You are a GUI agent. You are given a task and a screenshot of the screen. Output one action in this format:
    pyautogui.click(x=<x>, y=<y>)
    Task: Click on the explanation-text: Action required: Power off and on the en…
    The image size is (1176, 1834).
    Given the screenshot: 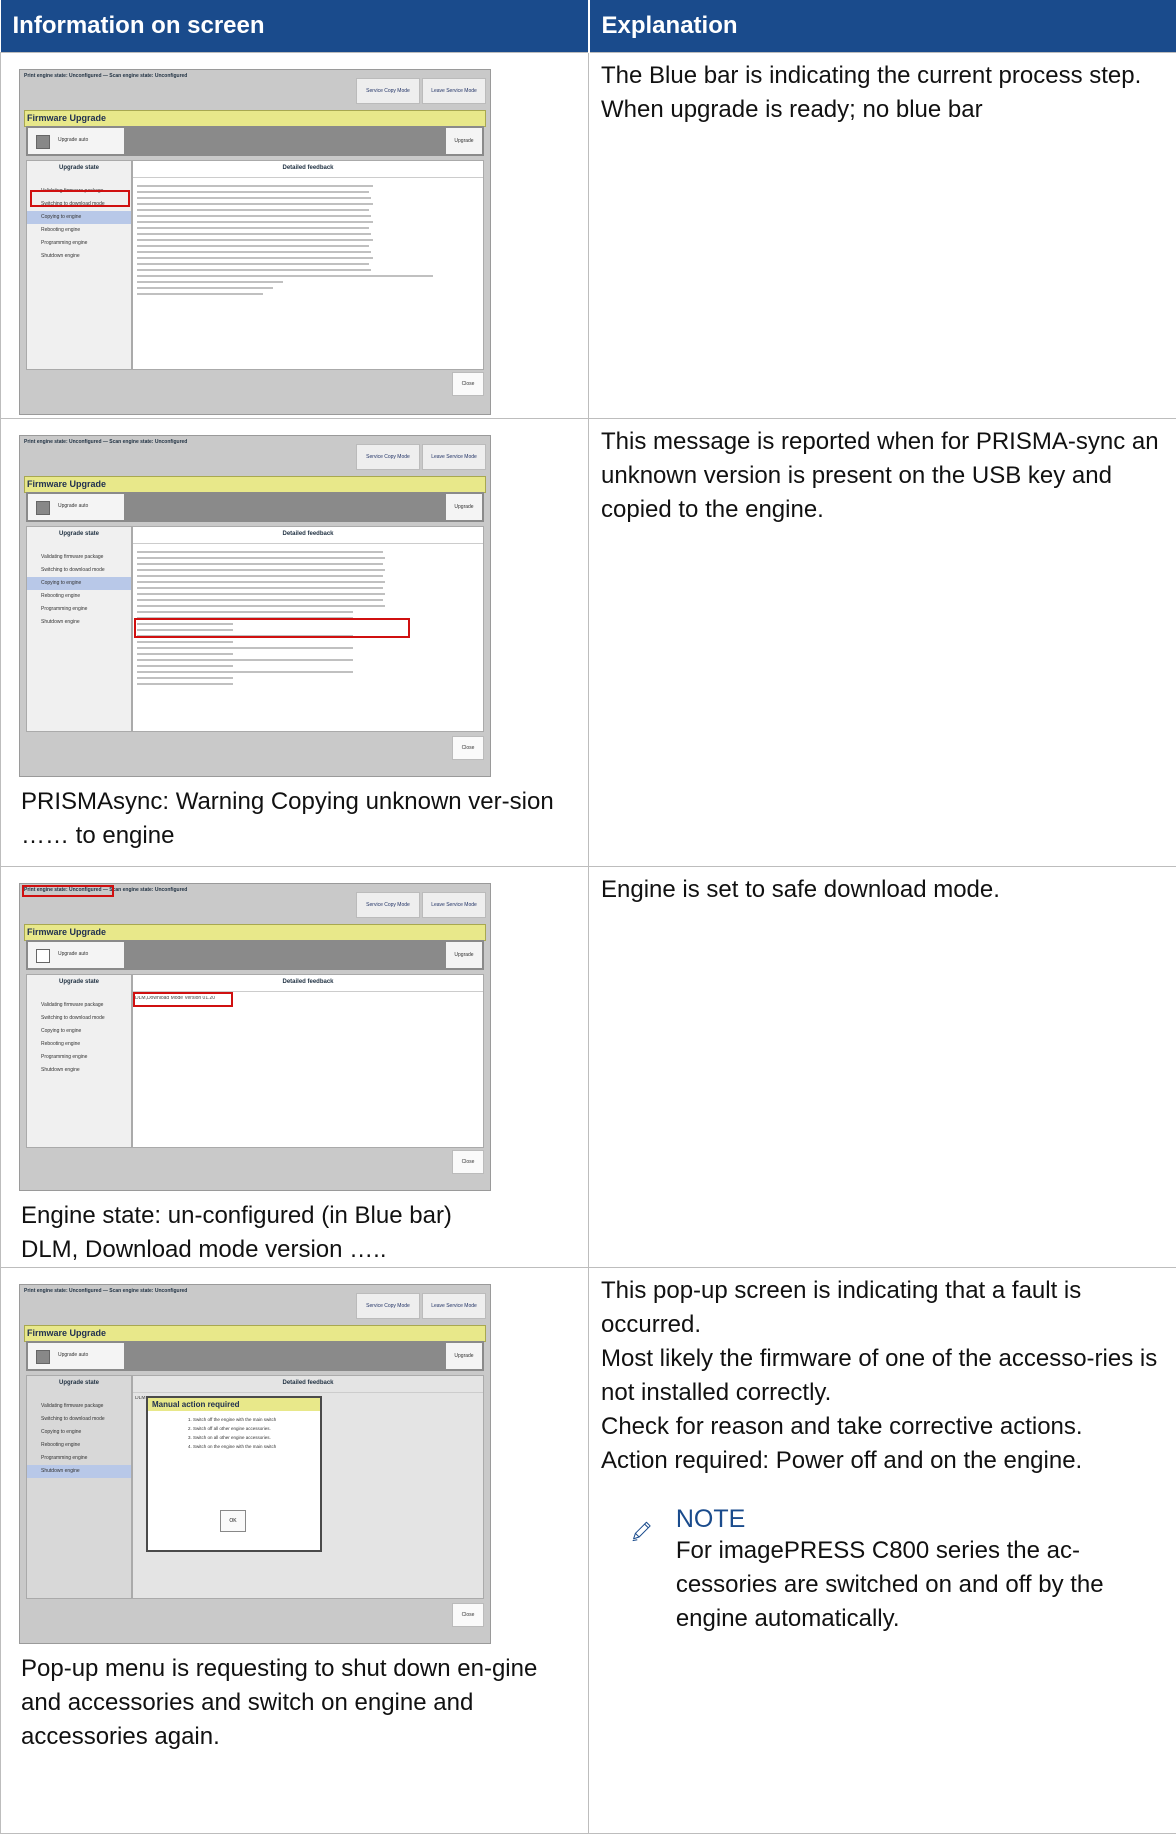 What is the action you would take?
    pyautogui.click(x=882, y=1461)
    